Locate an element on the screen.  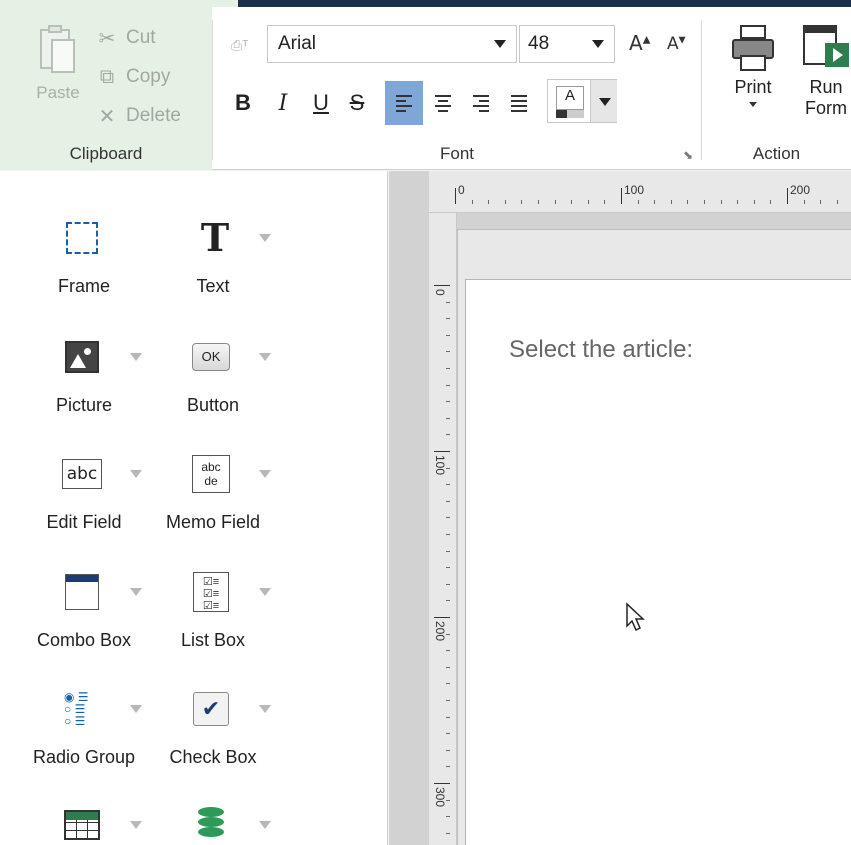
underline-button: U is located at coordinates (321, 103).